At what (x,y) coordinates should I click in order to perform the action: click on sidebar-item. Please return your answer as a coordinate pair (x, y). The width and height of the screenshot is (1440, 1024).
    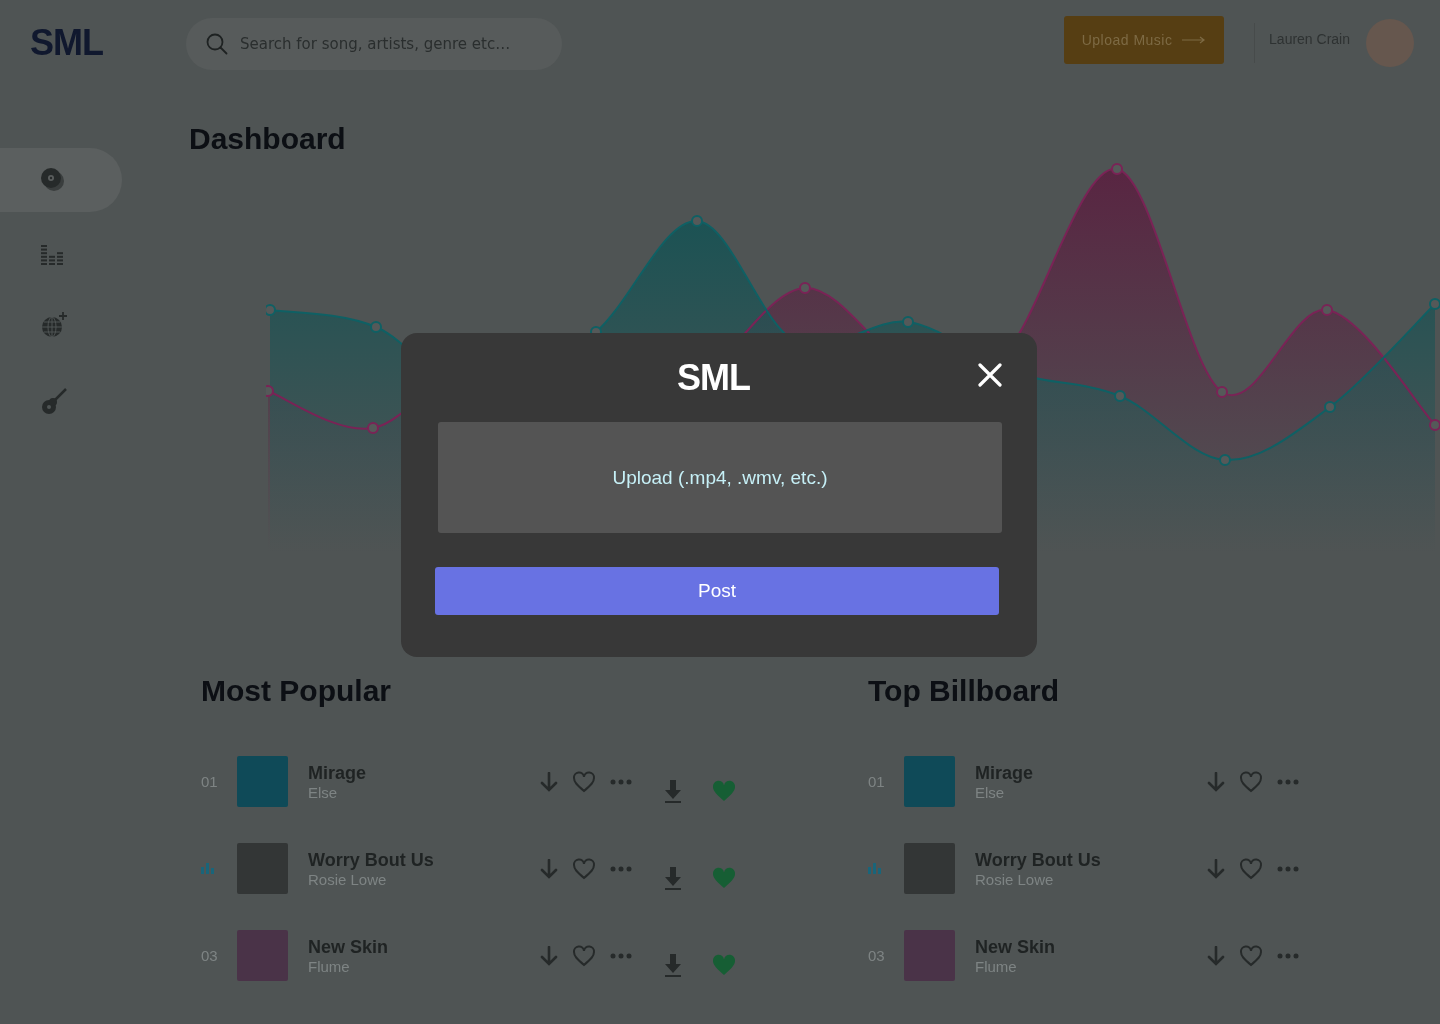
    Looking at the image, I should click on (61, 180).